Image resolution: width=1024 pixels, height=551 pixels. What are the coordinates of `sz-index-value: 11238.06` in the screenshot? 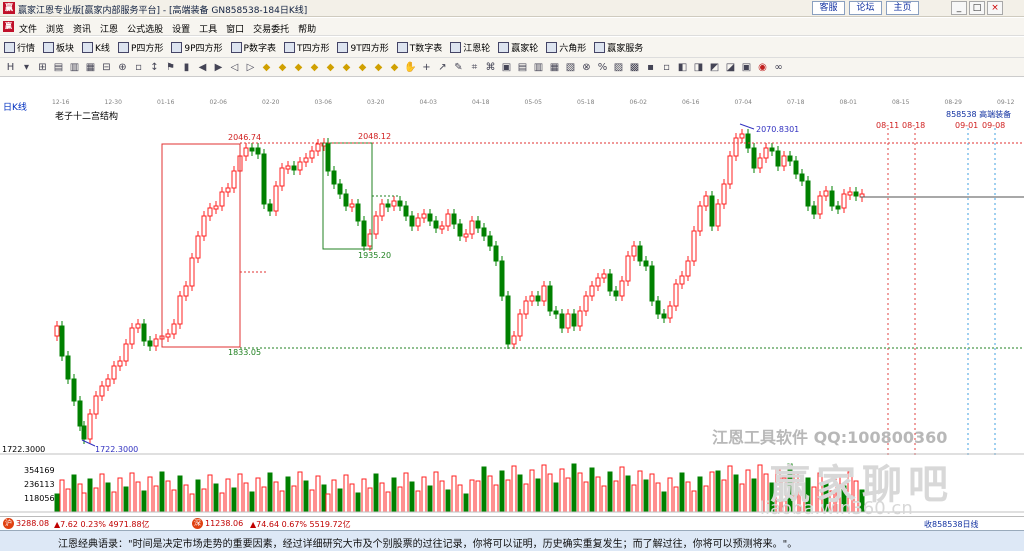 It's located at (224, 523).